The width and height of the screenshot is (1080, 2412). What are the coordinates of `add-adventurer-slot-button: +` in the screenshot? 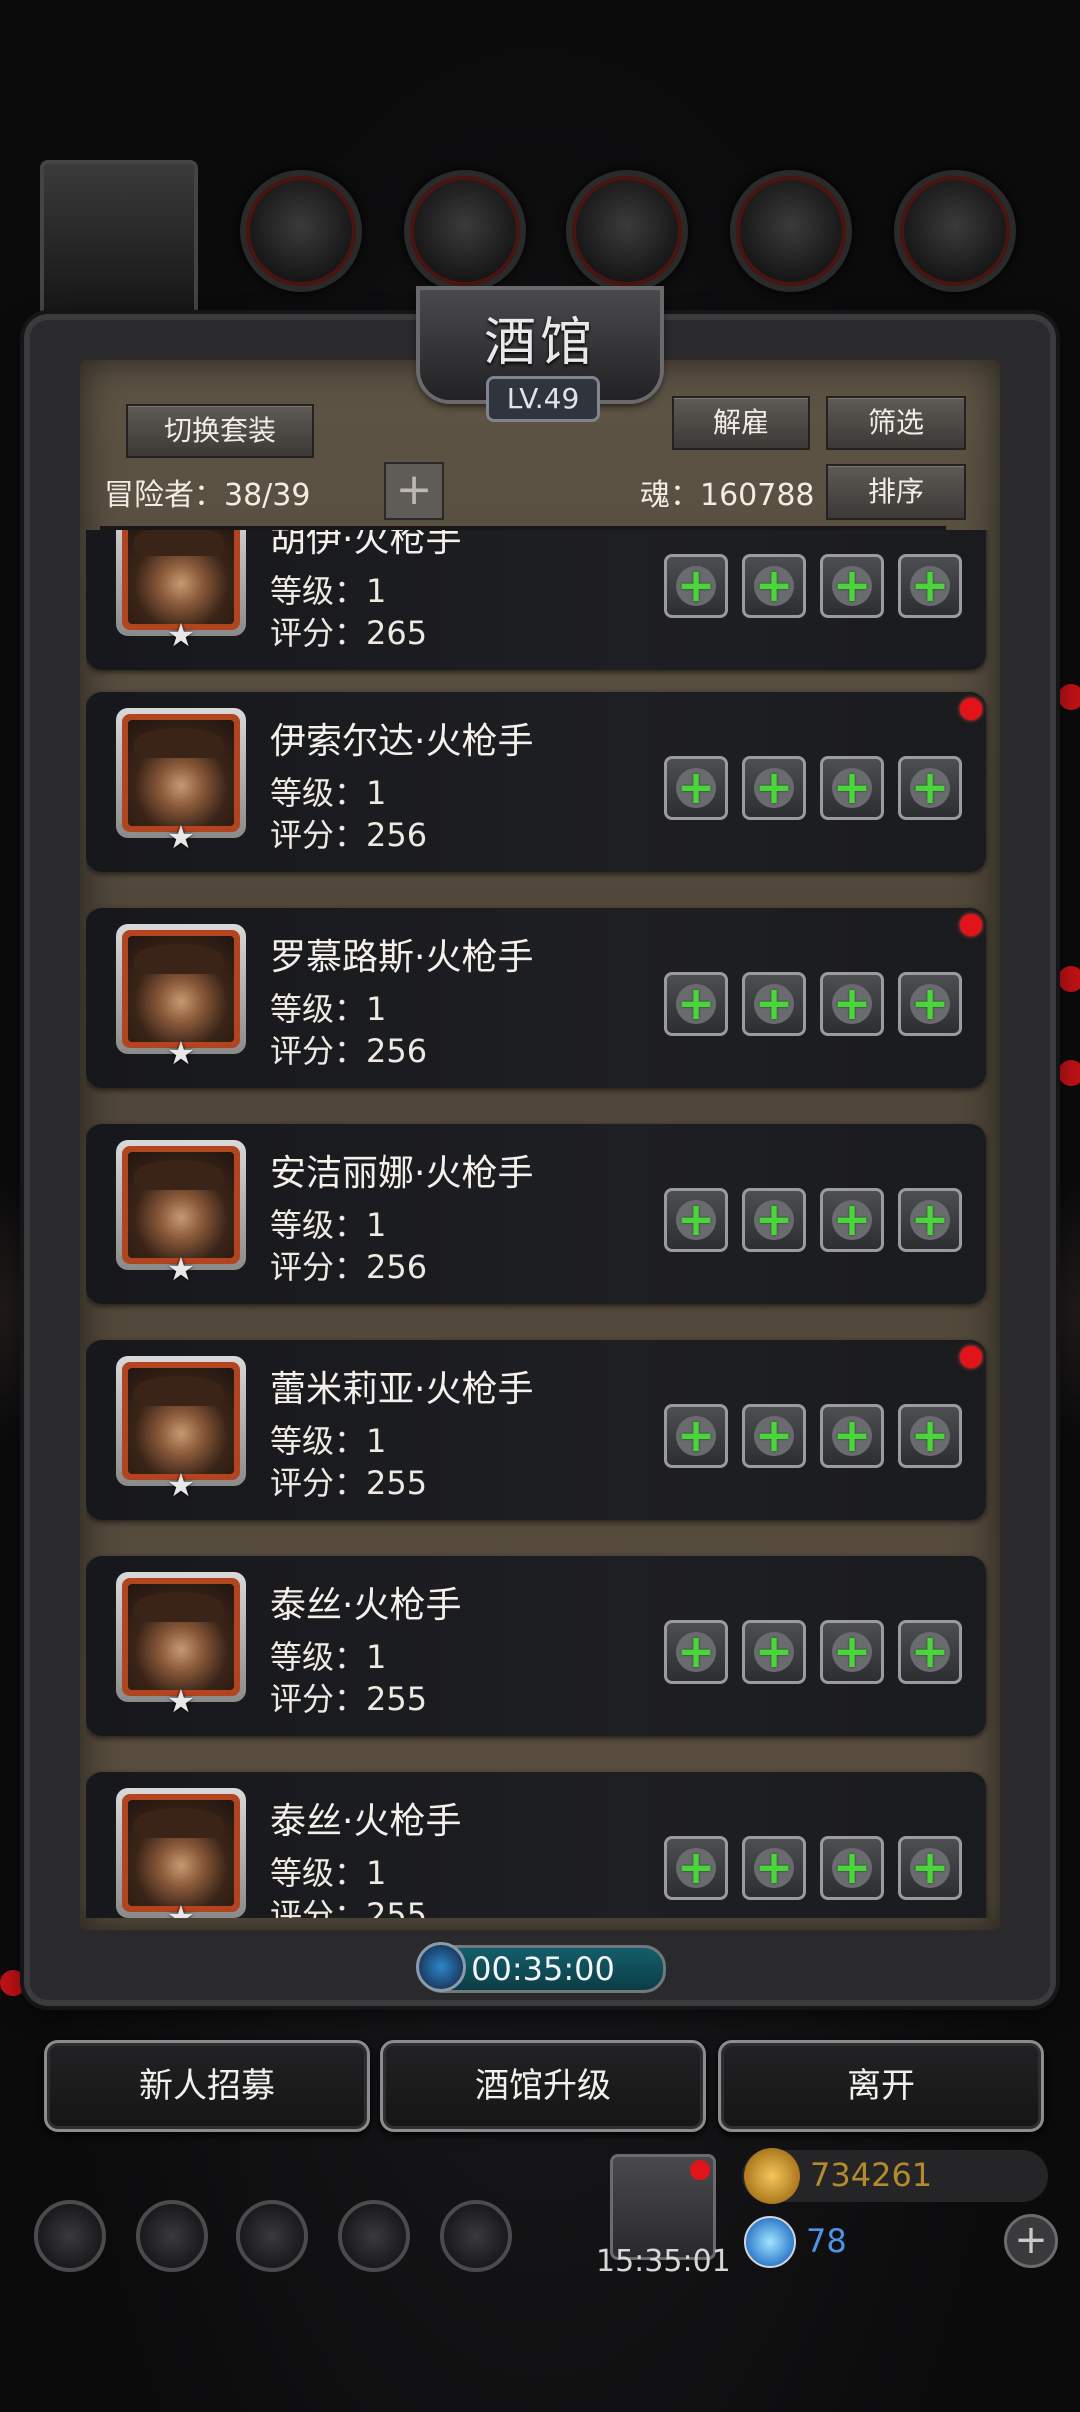 It's located at (414, 491).